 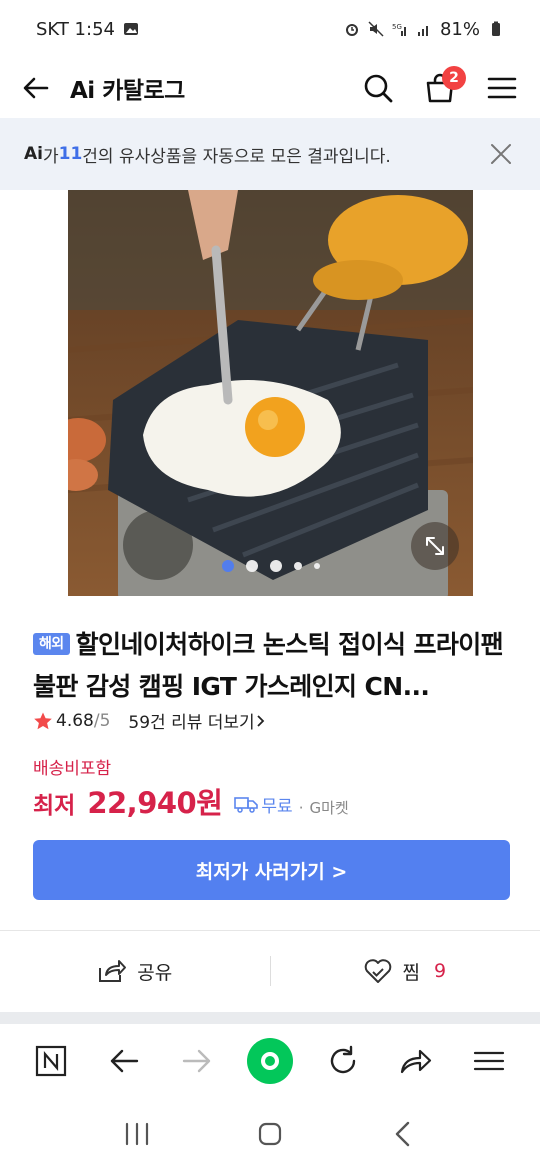 I want to click on browser-toolbar, so click(x=270, y=1061).